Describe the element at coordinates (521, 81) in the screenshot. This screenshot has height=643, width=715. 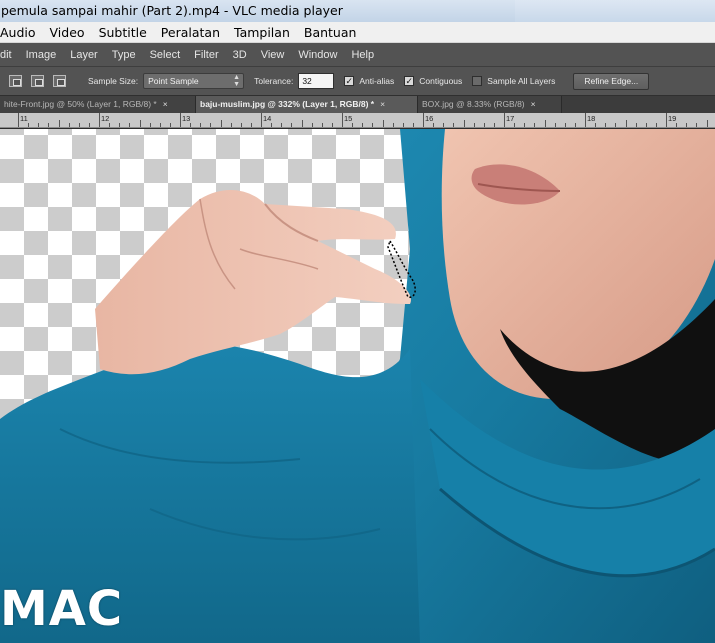
I see `sample-all-layers-label: Sample All Layers` at that location.